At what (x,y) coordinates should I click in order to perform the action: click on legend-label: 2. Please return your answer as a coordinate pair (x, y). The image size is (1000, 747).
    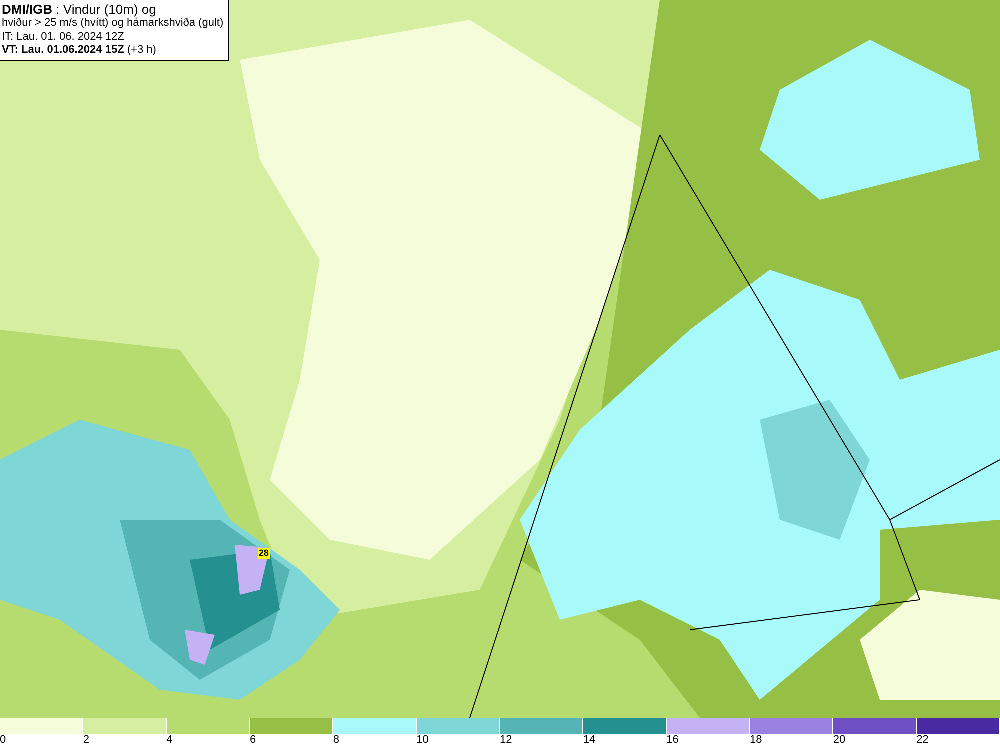
    Looking at the image, I should click on (86, 740).